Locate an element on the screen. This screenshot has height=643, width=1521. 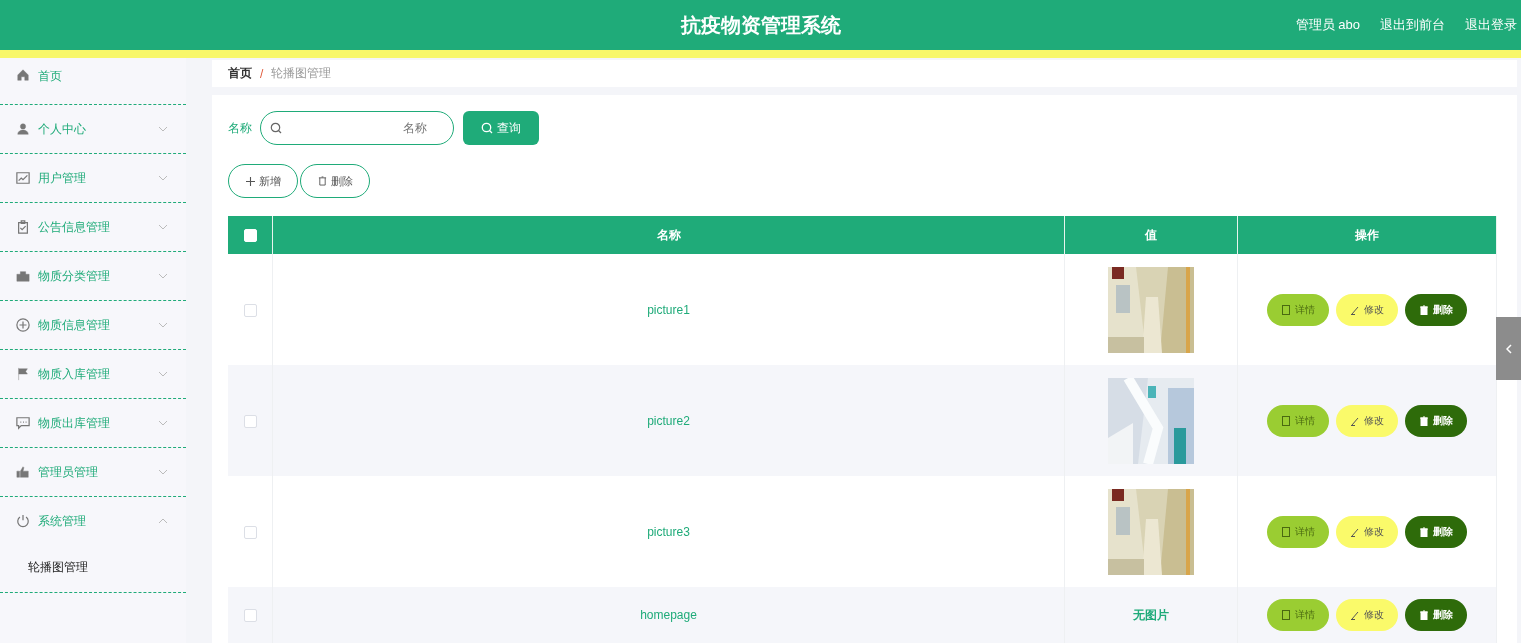
menu-item: 物质分类管理 is located at coordinates (93, 276).